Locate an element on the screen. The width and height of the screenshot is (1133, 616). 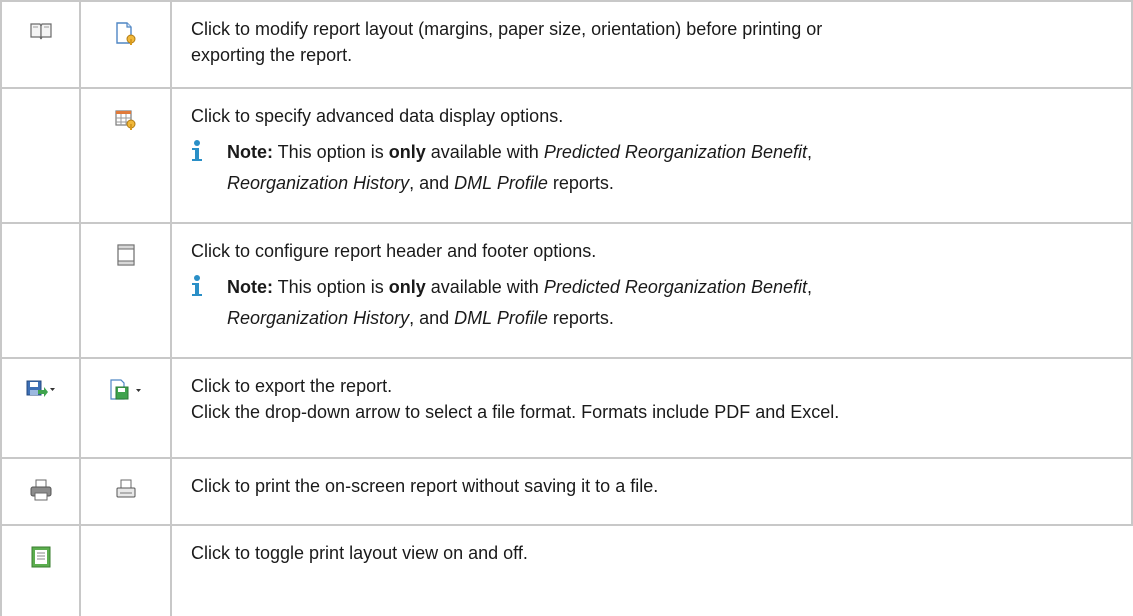
quick-print-icon is located at coordinates (126, 501).